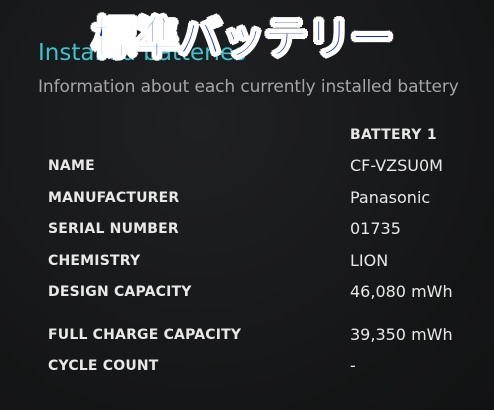  I want to click on label-serial-number: SERIAL NUMBER, so click(113, 229).